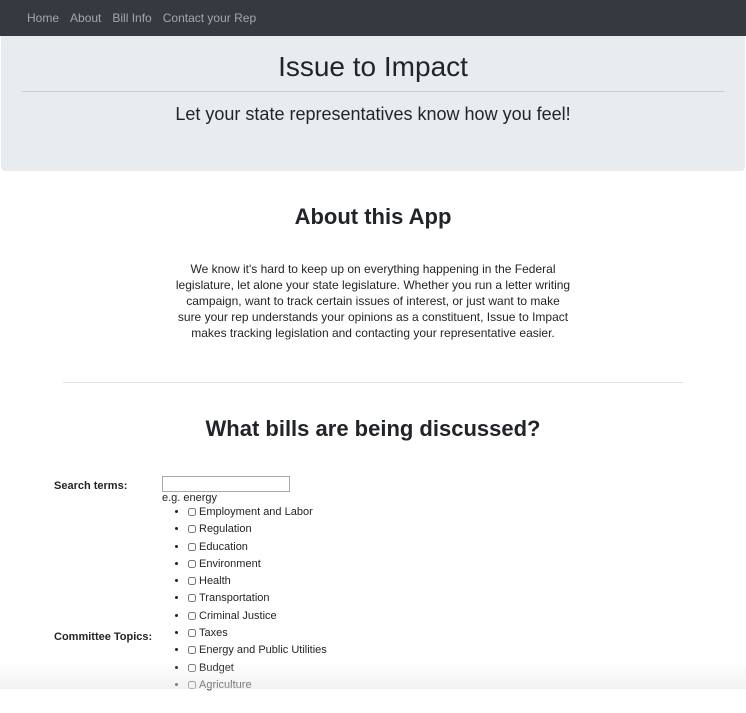 The width and height of the screenshot is (746, 713). What do you see at coordinates (257, 547) in the screenshot?
I see `topic-item: Education` at bounding box center [257, 547].